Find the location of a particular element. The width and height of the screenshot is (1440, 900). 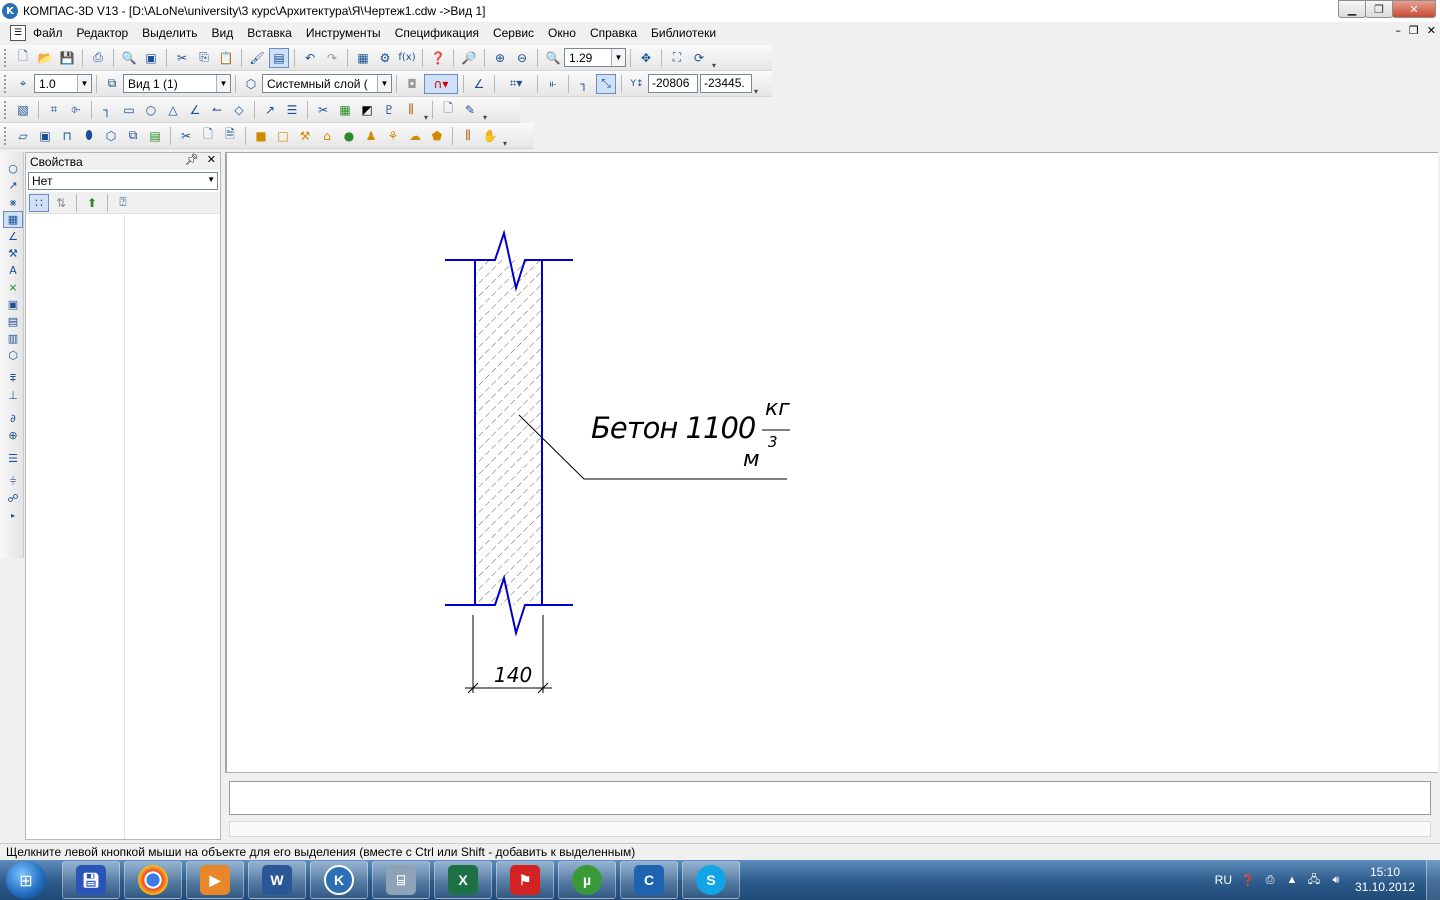

help-icon: ⍰ is located at coordinates (123, 203).